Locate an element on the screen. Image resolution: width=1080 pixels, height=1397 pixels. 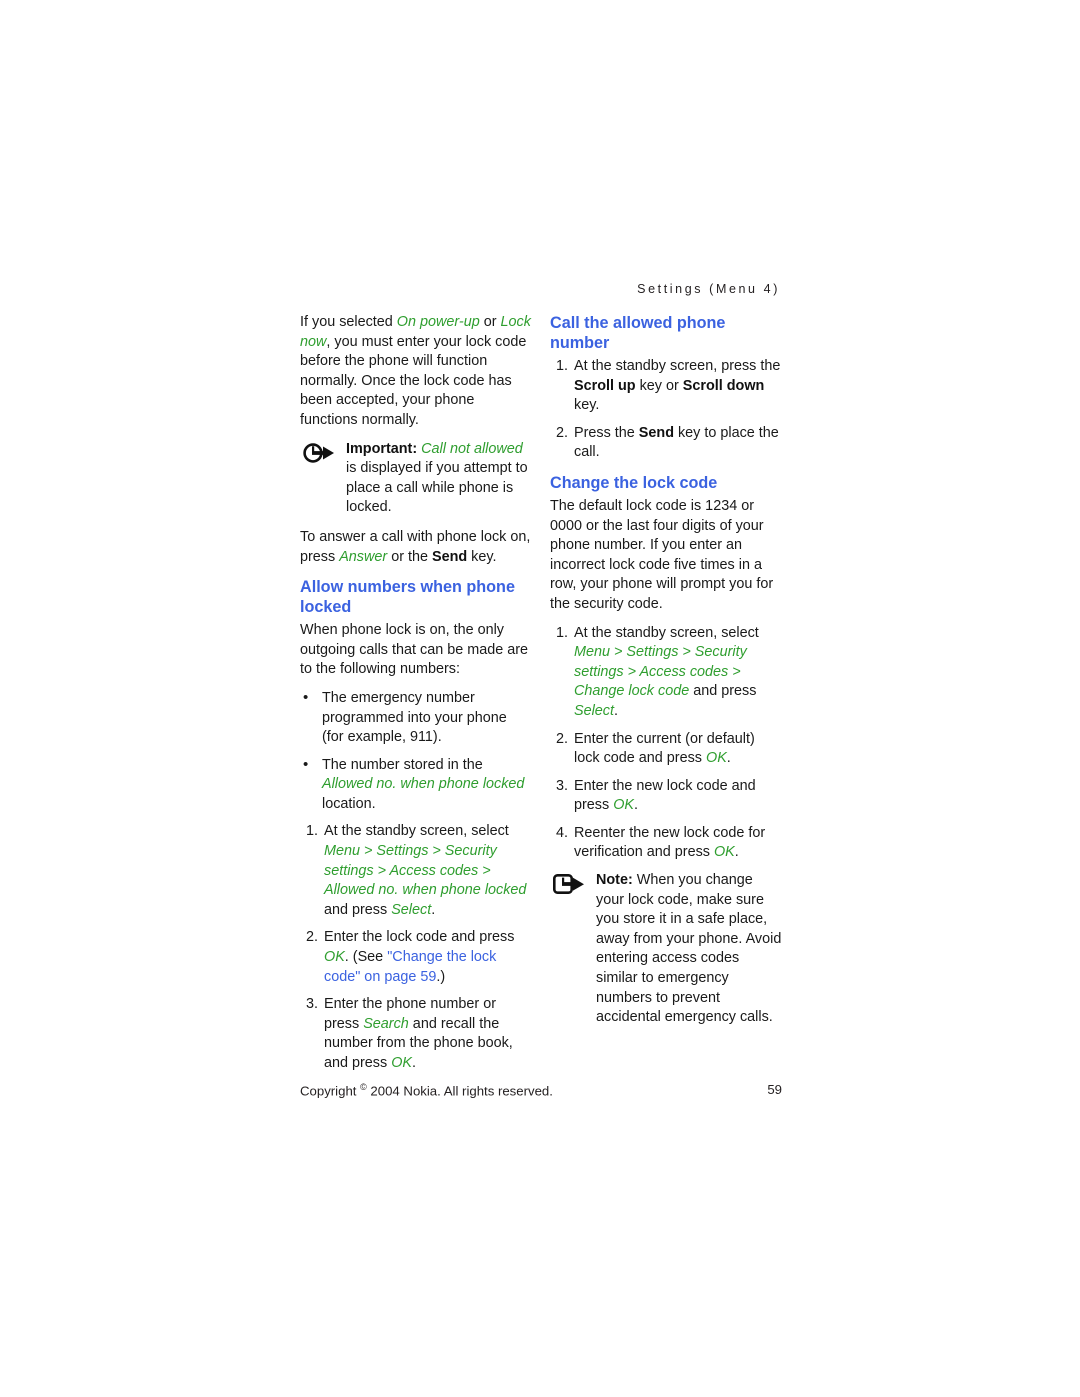
step-part3: key. is located at coordinates (587, 405).